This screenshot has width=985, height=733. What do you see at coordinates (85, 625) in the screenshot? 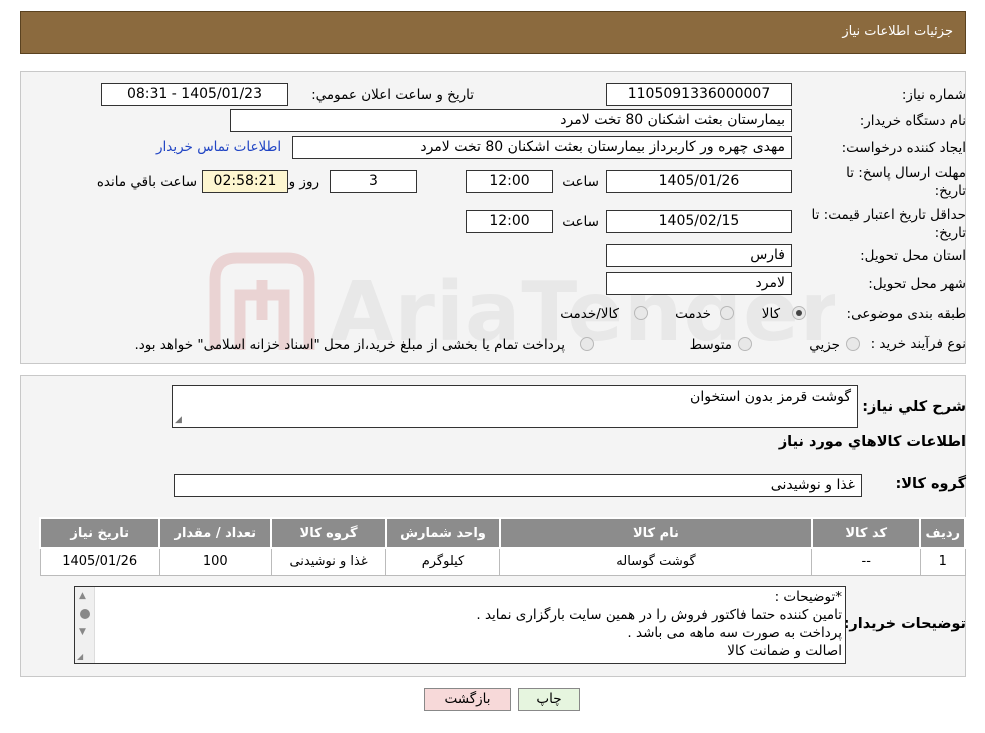
I see `buyer-notes-scrollbar: ▲ ▼ ◢` at bounding box center [85, 625].